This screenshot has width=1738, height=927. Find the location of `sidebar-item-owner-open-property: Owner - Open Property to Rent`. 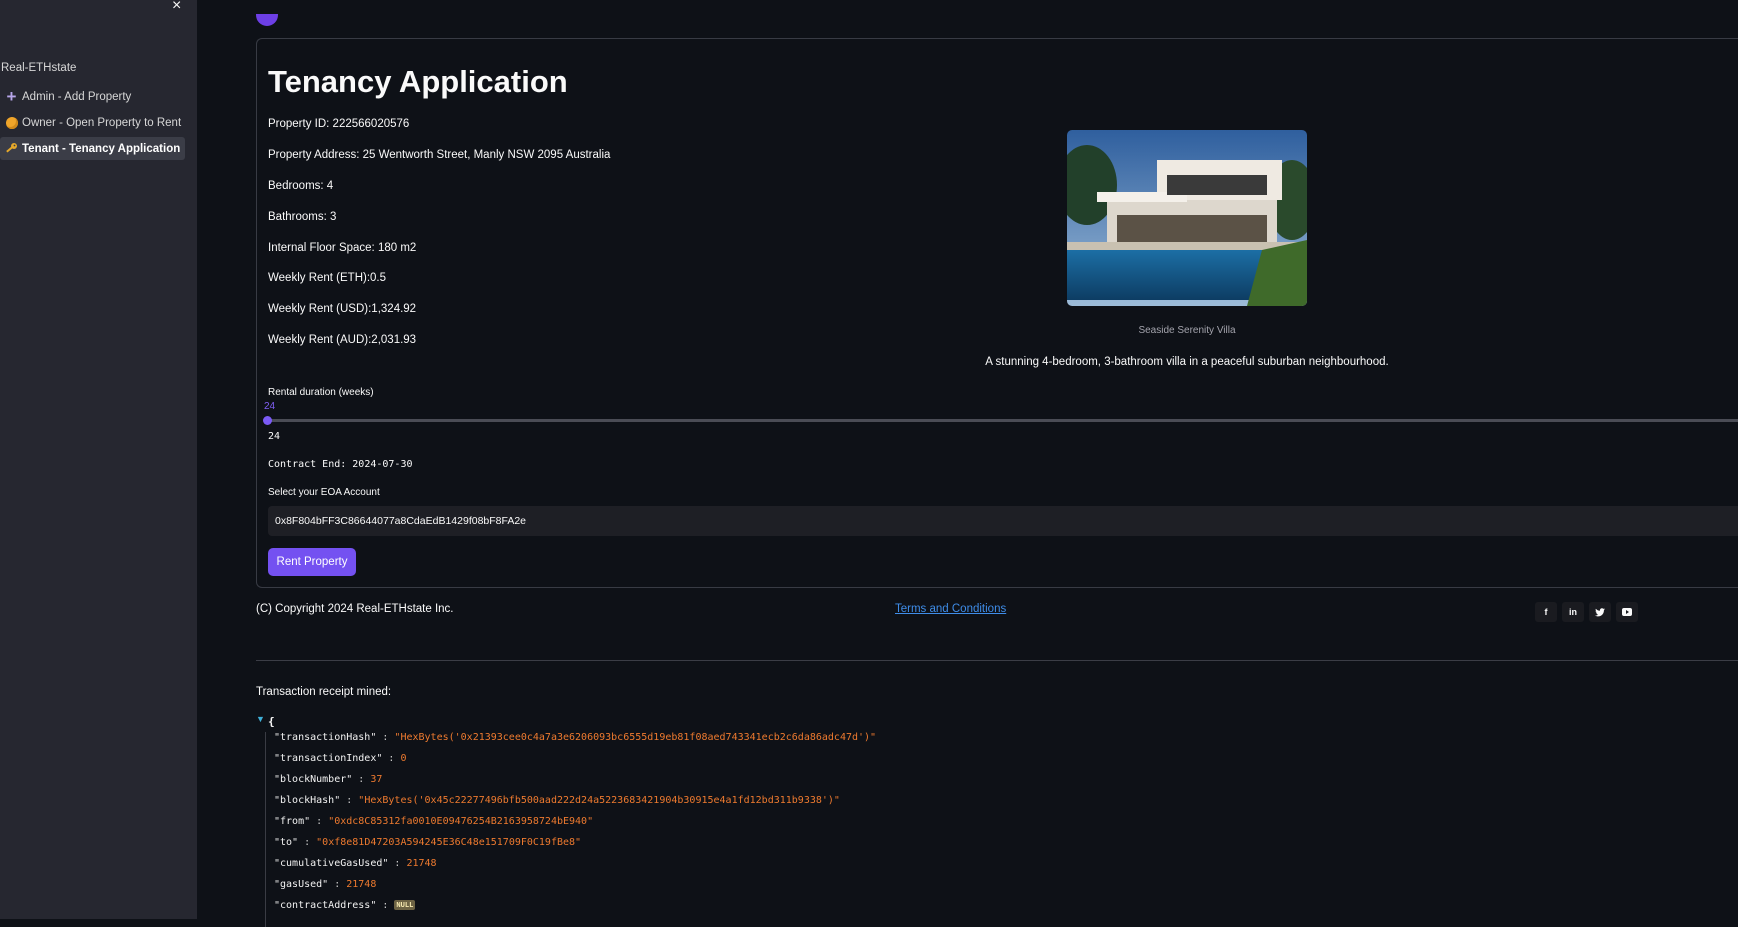

sidebar-item-owner-open-property: Owner - Open Property to Rent is located at coordinates (92, 122).